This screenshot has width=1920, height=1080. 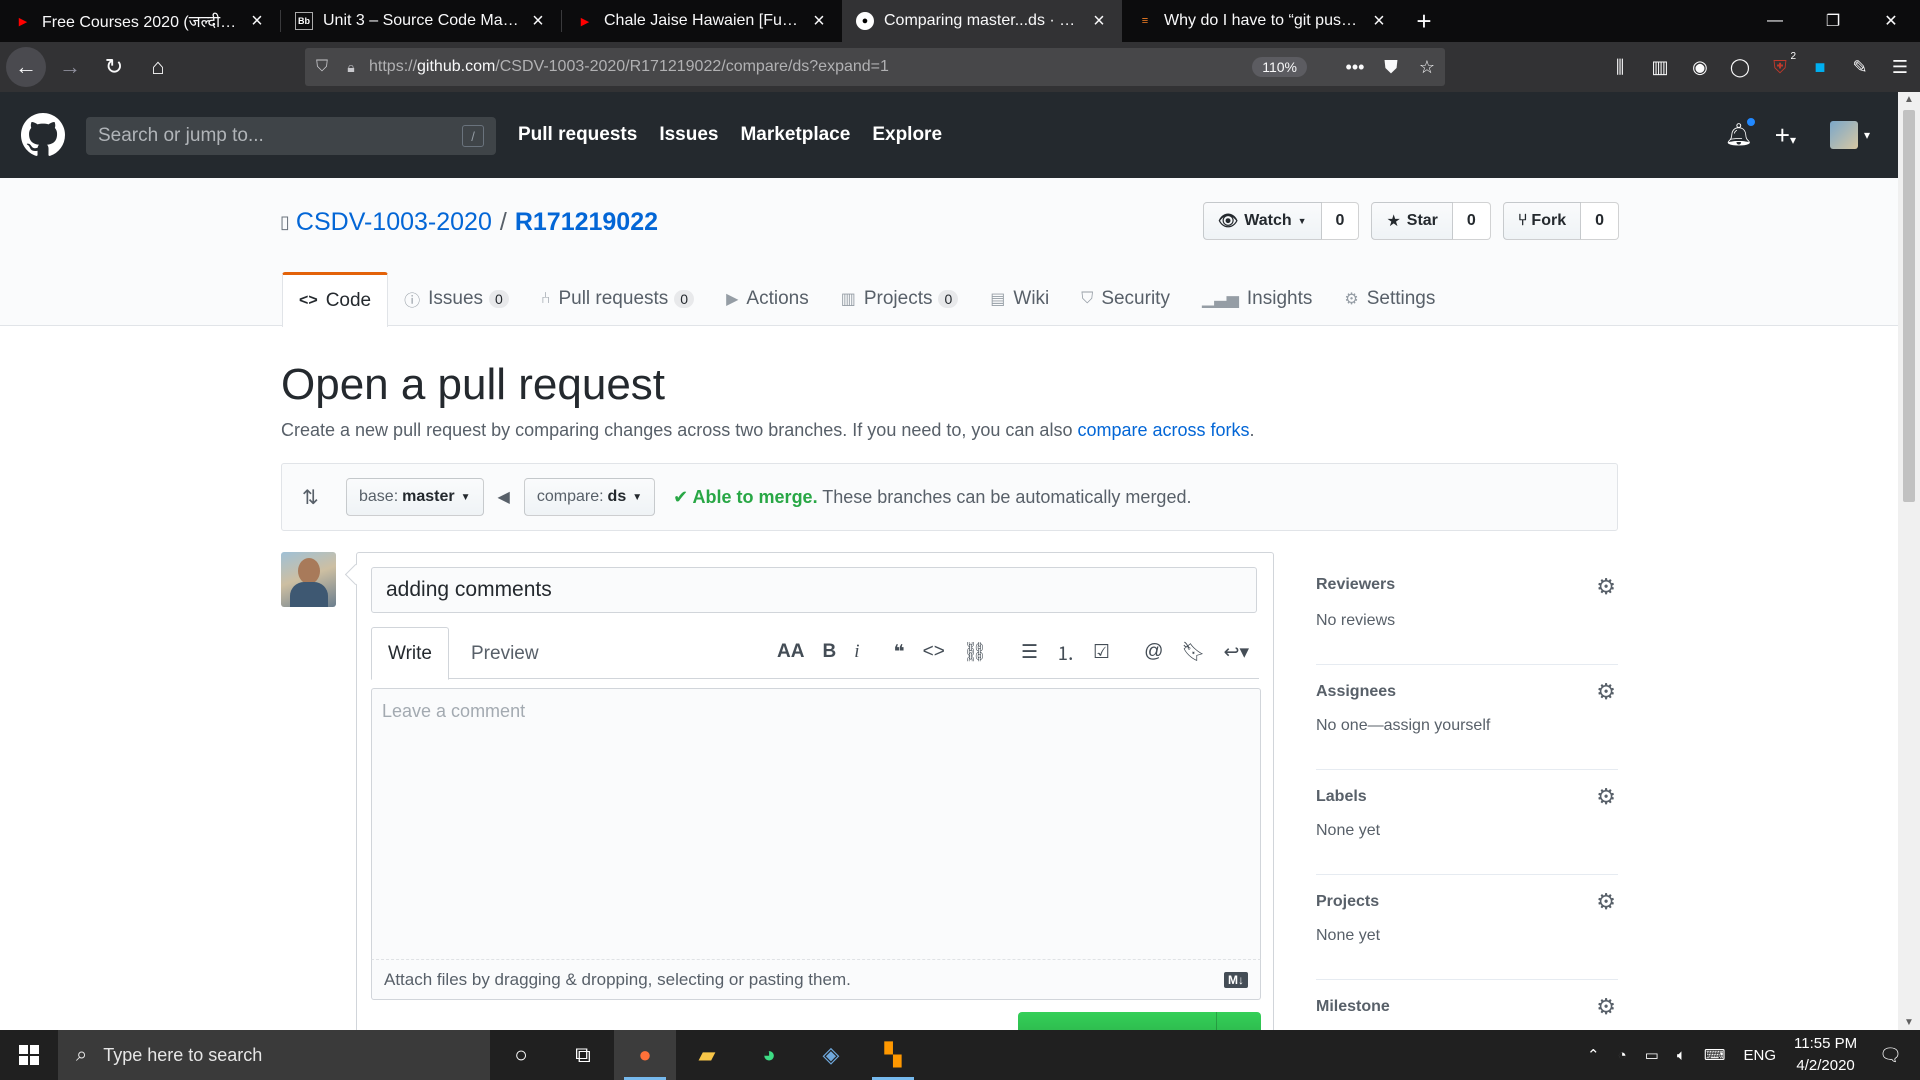 What do you see at coordinates (1262, 221) in the screenshot?
I see `watch-button: 👁︎ Watch ▼` at bounding box center [1262, 221].